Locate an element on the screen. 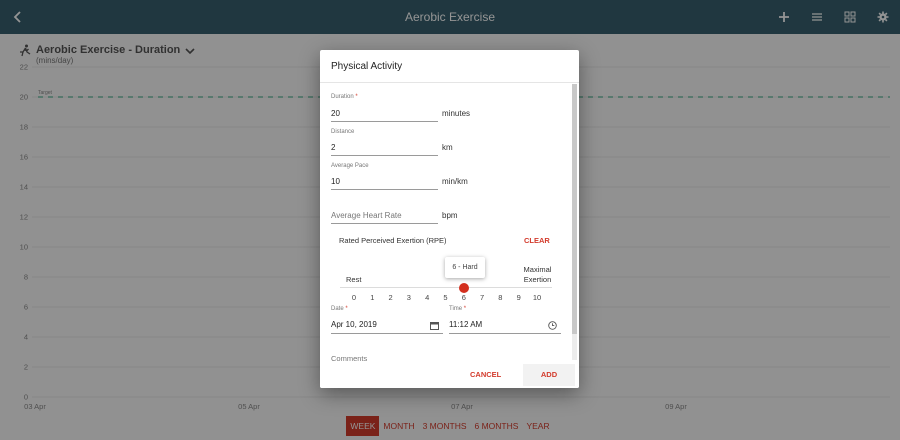 The image size is (900, 440). duration-underline is located at coordinates (384, 121).